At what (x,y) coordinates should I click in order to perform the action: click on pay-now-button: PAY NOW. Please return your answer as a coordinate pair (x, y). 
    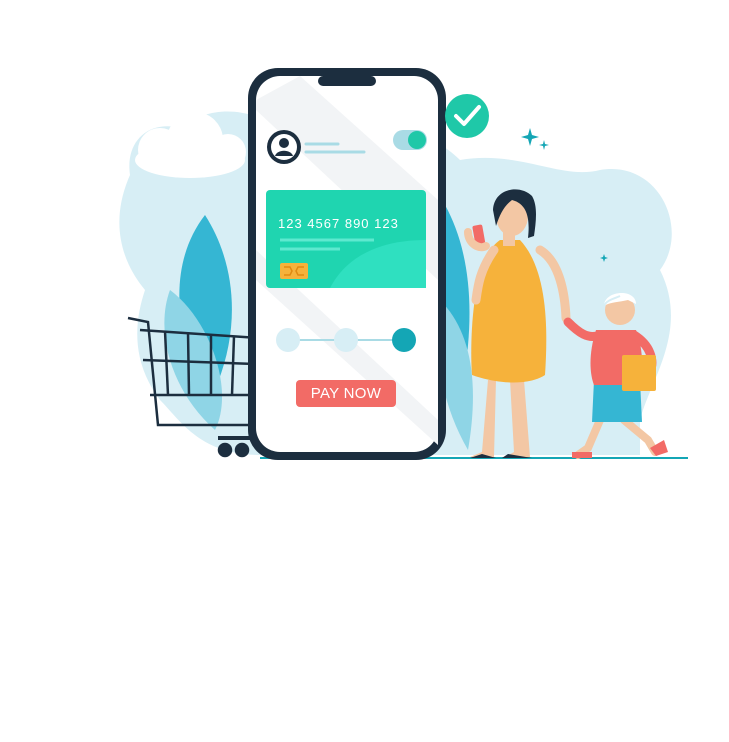
    Looking at the image, I should click on (346, 393).